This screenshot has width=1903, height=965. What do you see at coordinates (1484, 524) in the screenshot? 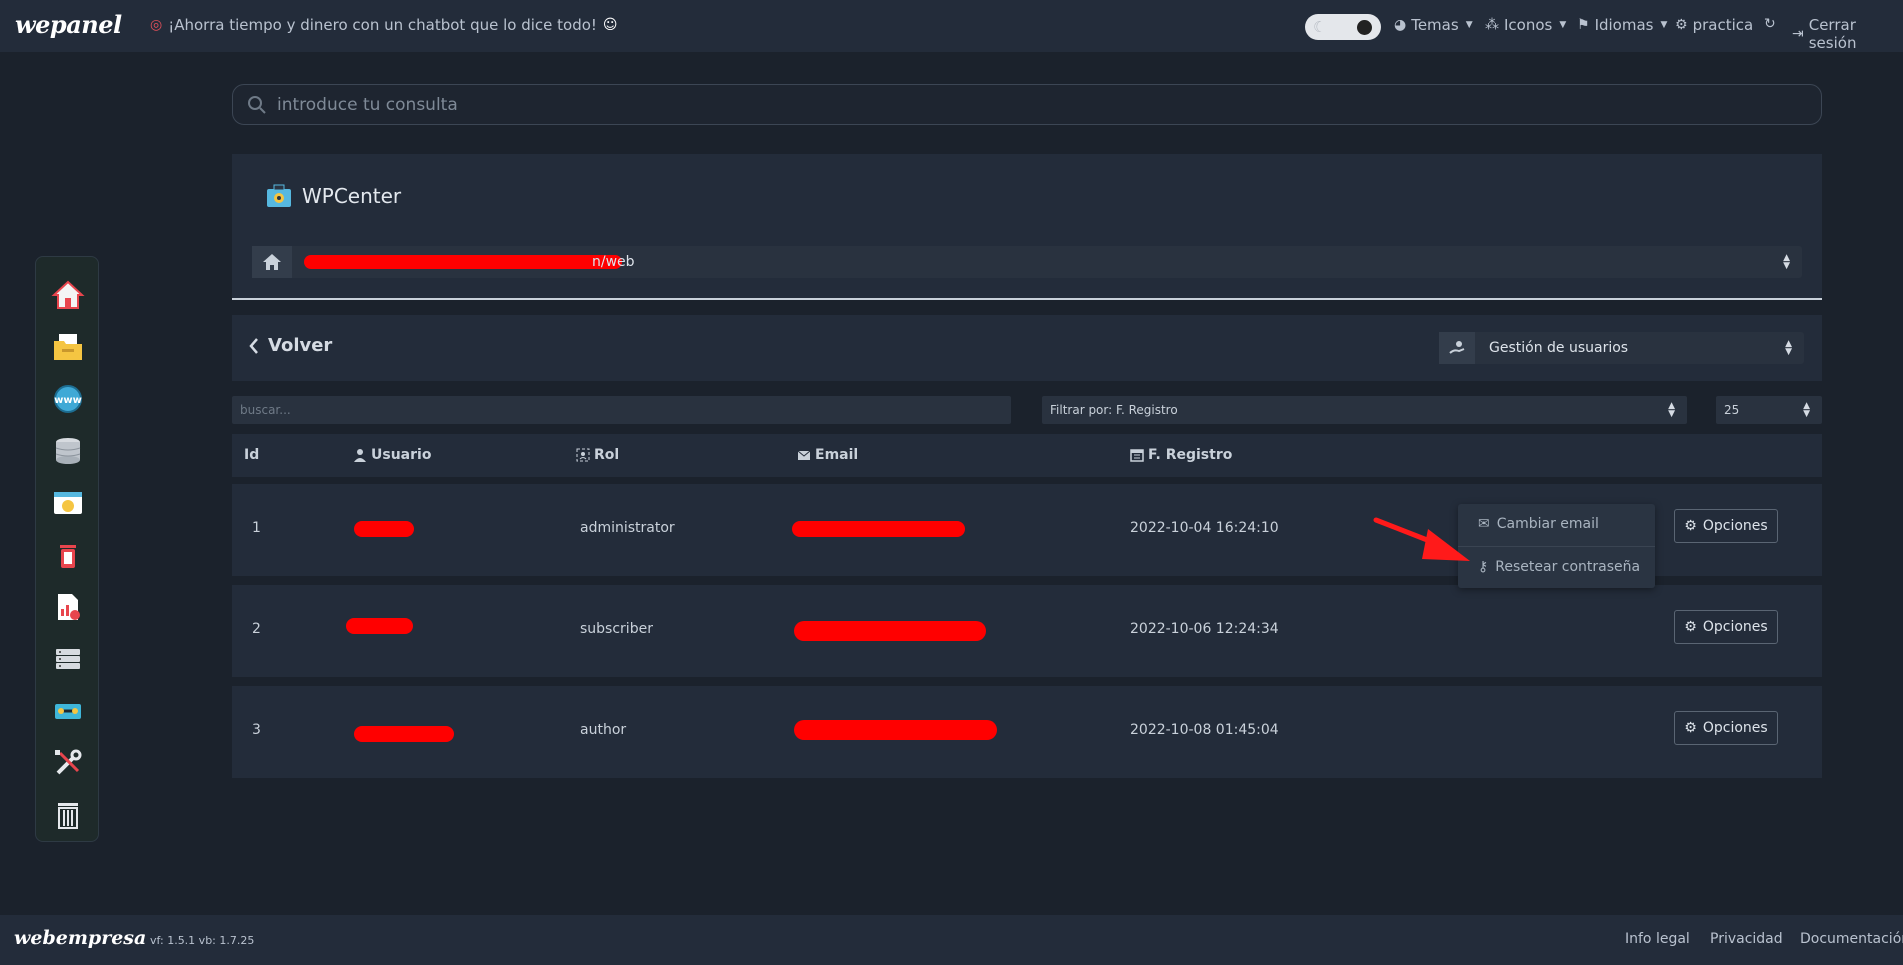
I see `envelope-icon: ✉` at bounding box center [1484, 524].